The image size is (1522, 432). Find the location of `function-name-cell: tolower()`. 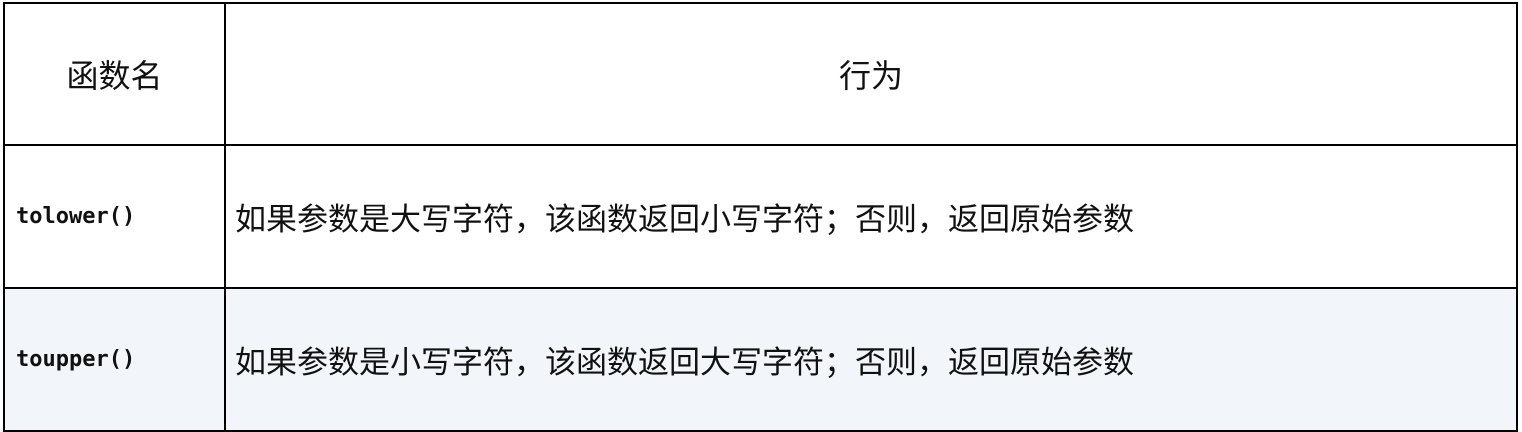

function-name-cell: tolower() is located at coordinates (114, 216).